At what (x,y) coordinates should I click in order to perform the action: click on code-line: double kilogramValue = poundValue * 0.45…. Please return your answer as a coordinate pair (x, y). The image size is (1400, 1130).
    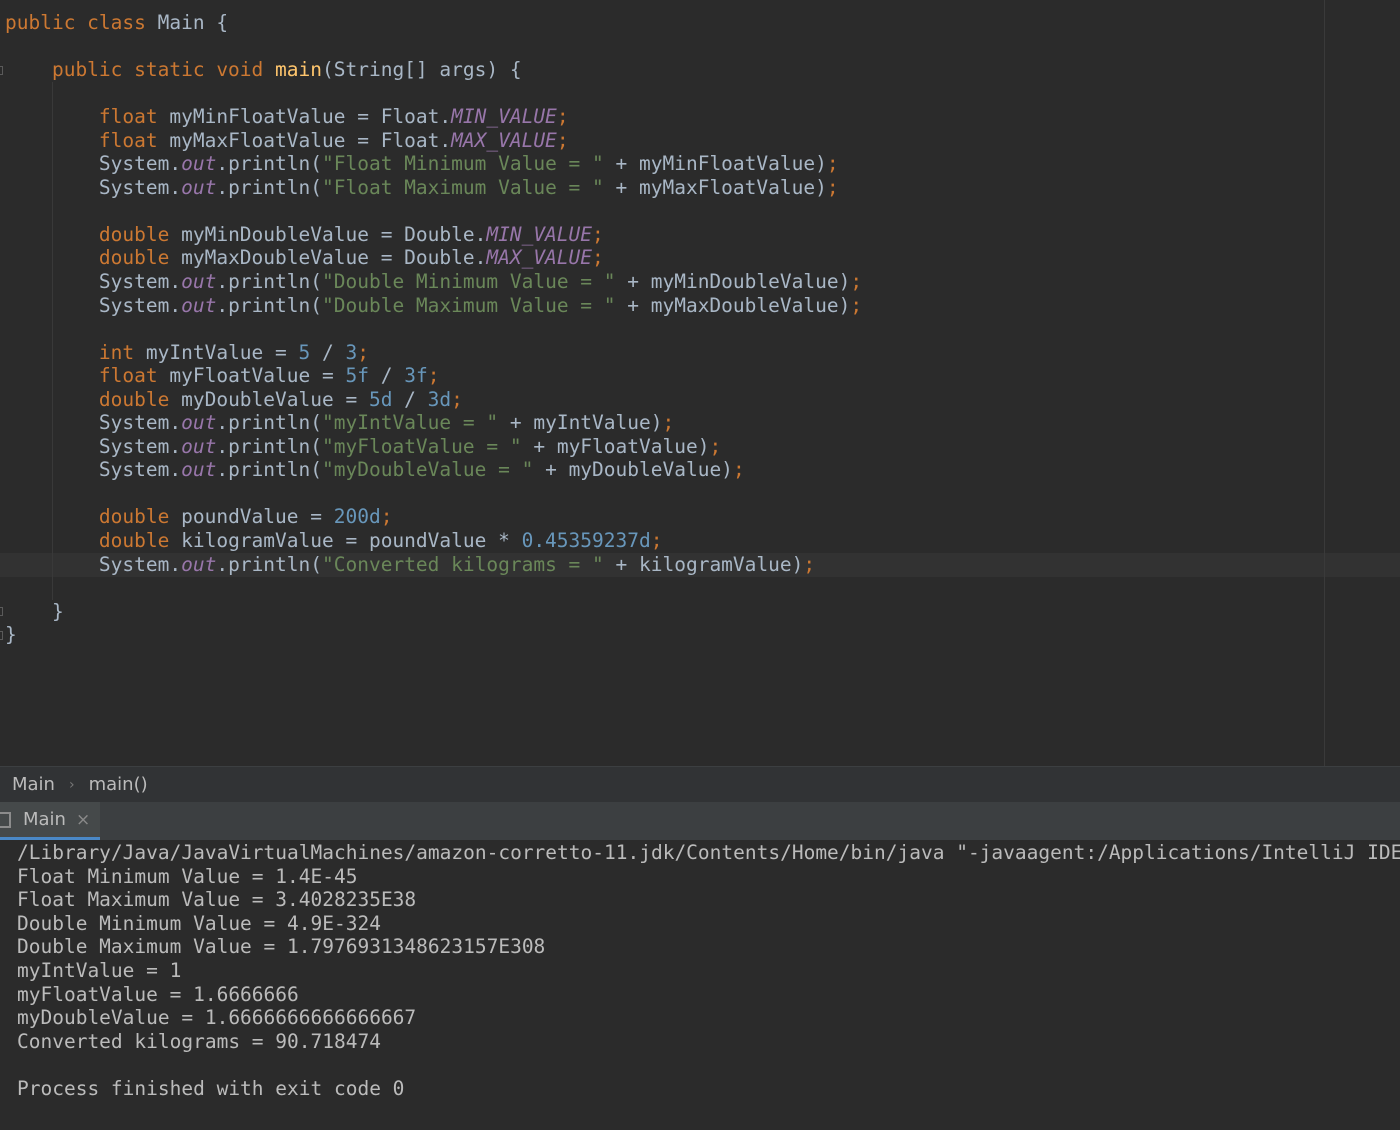
    Looking at the image, I should click on (433, 541).